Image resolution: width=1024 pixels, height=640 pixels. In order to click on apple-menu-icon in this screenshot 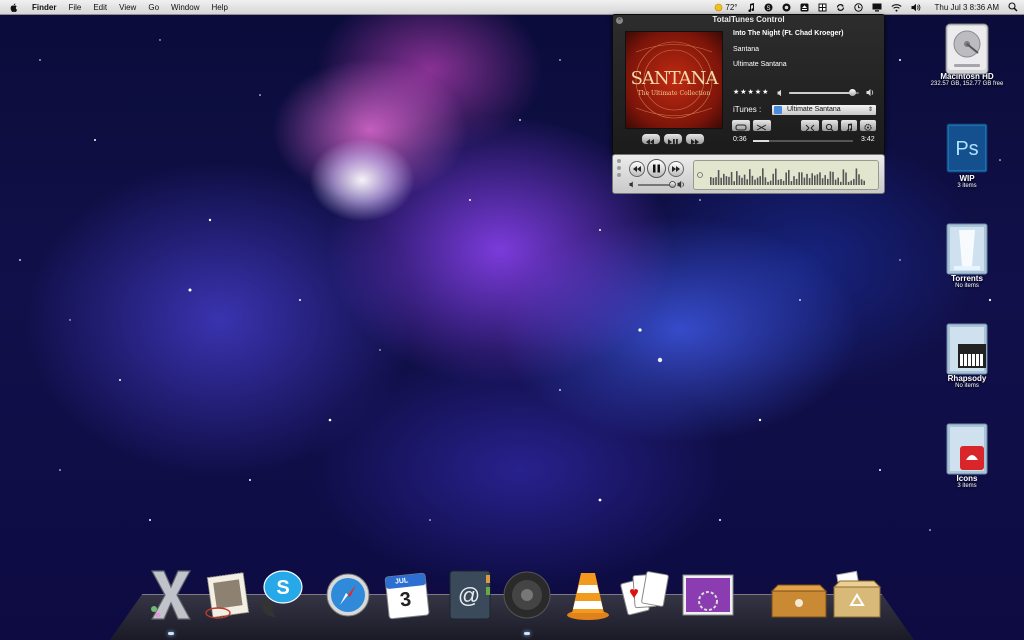, I will do `click(14, 7)`.